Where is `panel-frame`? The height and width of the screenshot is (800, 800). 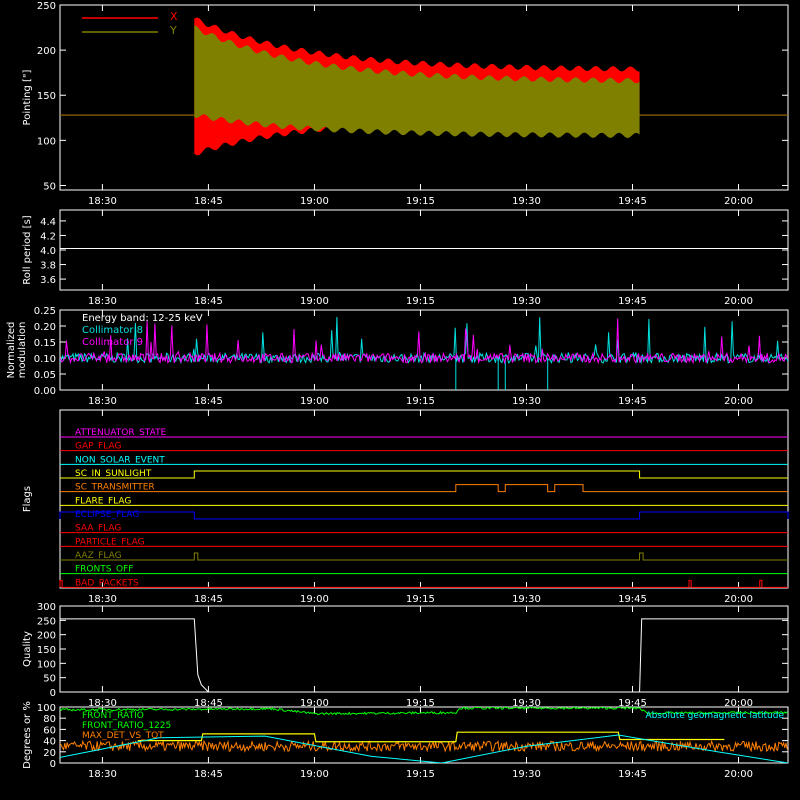
panel-frame is located at coordinates (424, 250).